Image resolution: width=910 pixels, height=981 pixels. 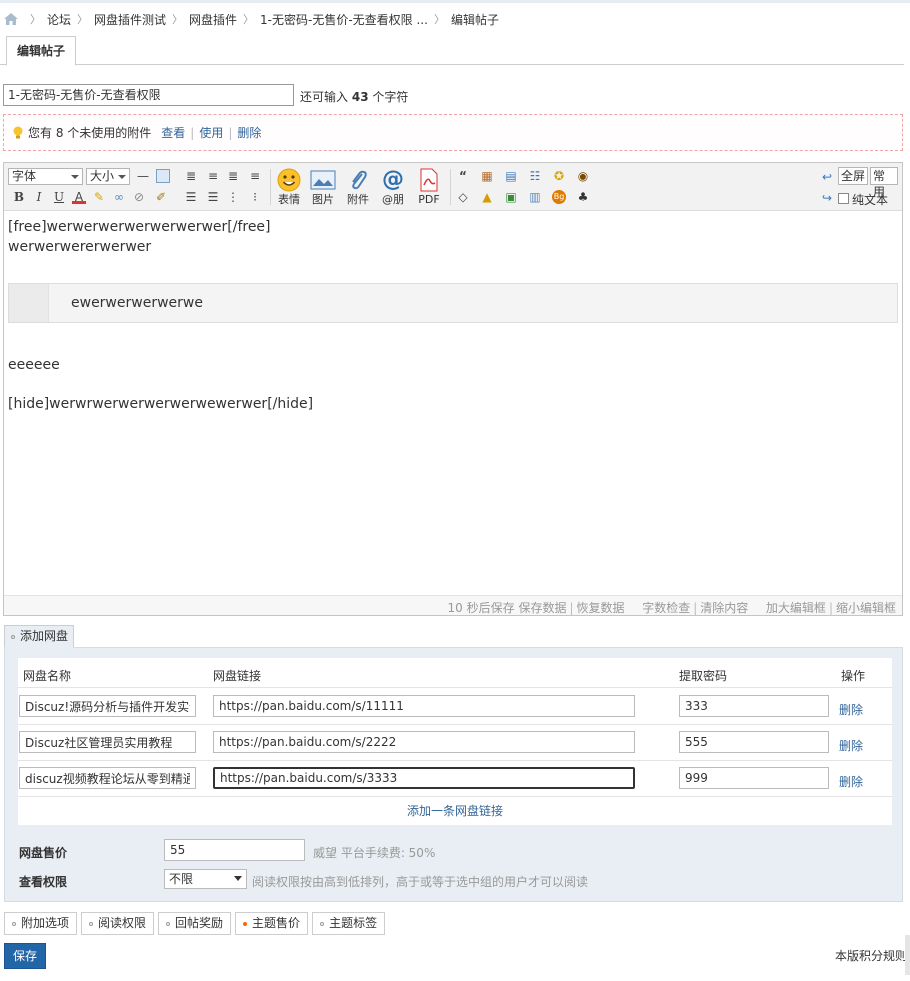 I want to click on add-netdisk-link: 添加一条网盘链接, so click(x=455, y=811).